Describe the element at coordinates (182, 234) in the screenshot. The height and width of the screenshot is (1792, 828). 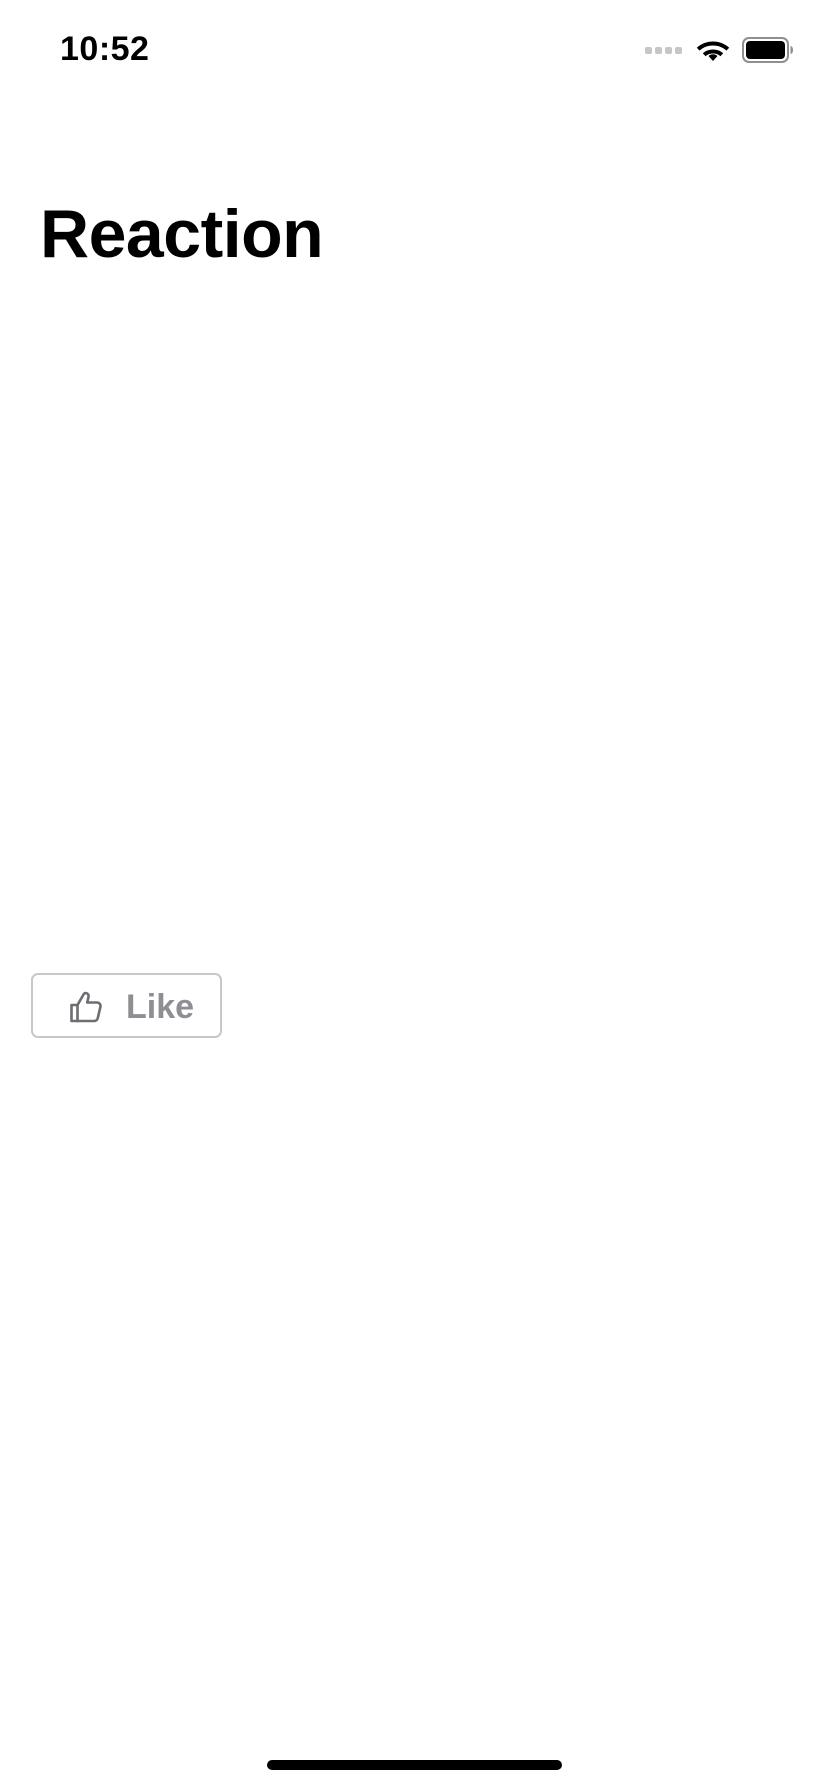
I see `page-title: Reaction` at that location.